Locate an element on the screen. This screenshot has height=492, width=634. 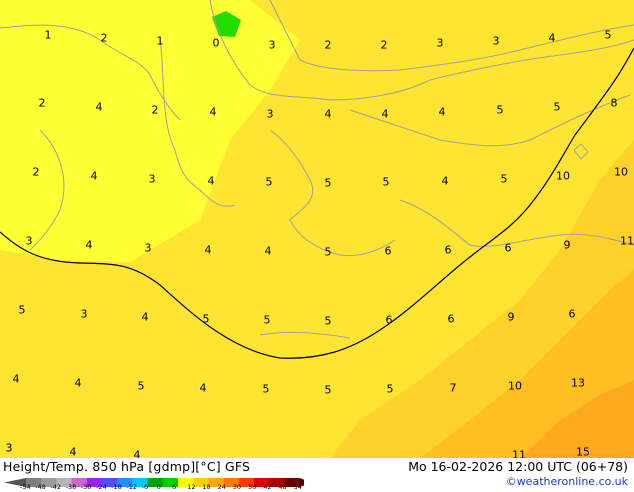
temperature-label: 8 is located at coordinates (614, 103).